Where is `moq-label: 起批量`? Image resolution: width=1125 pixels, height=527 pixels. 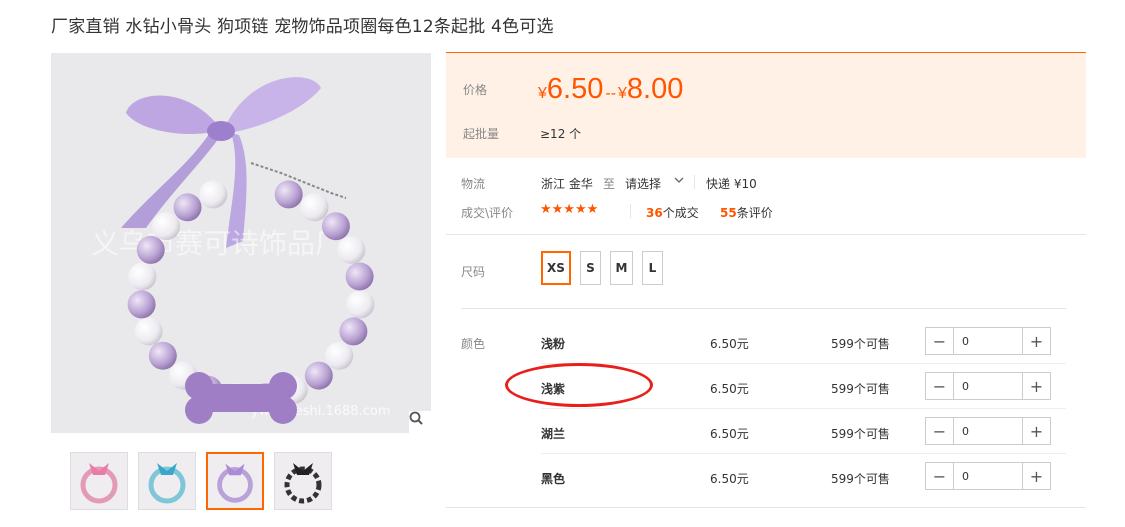 moq-label: 起批量 is located at coordinates (481, 134).